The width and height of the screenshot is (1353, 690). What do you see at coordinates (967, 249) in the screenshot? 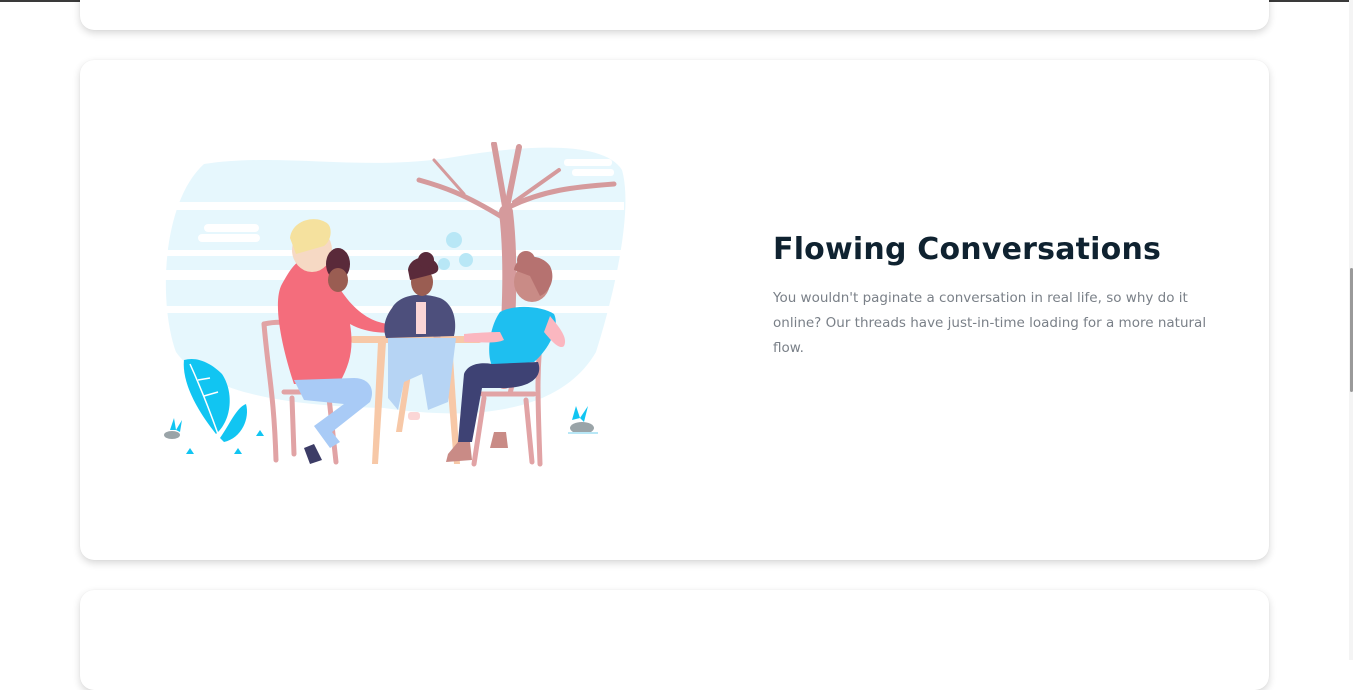
I see `feature-title: Flowing Conversations` at bounding box center [967, 249].